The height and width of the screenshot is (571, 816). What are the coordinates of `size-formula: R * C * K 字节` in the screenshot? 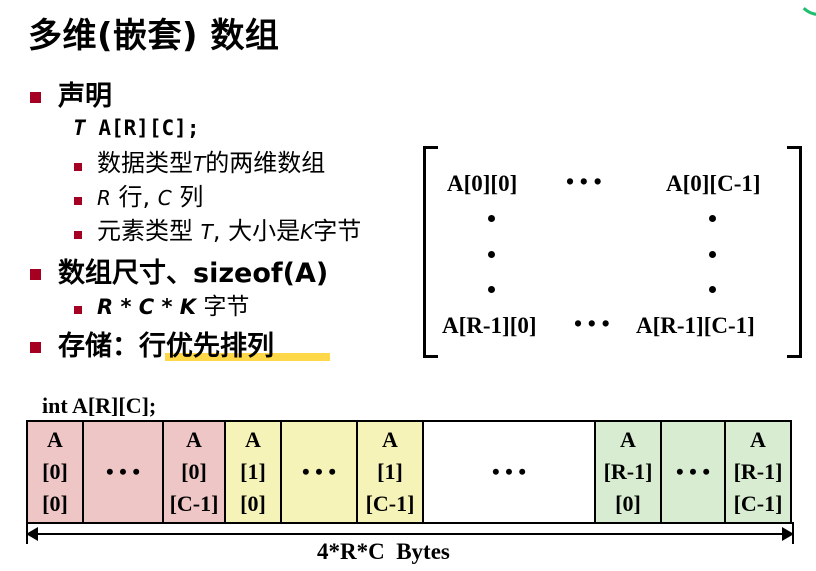 It's located at (173, 304).